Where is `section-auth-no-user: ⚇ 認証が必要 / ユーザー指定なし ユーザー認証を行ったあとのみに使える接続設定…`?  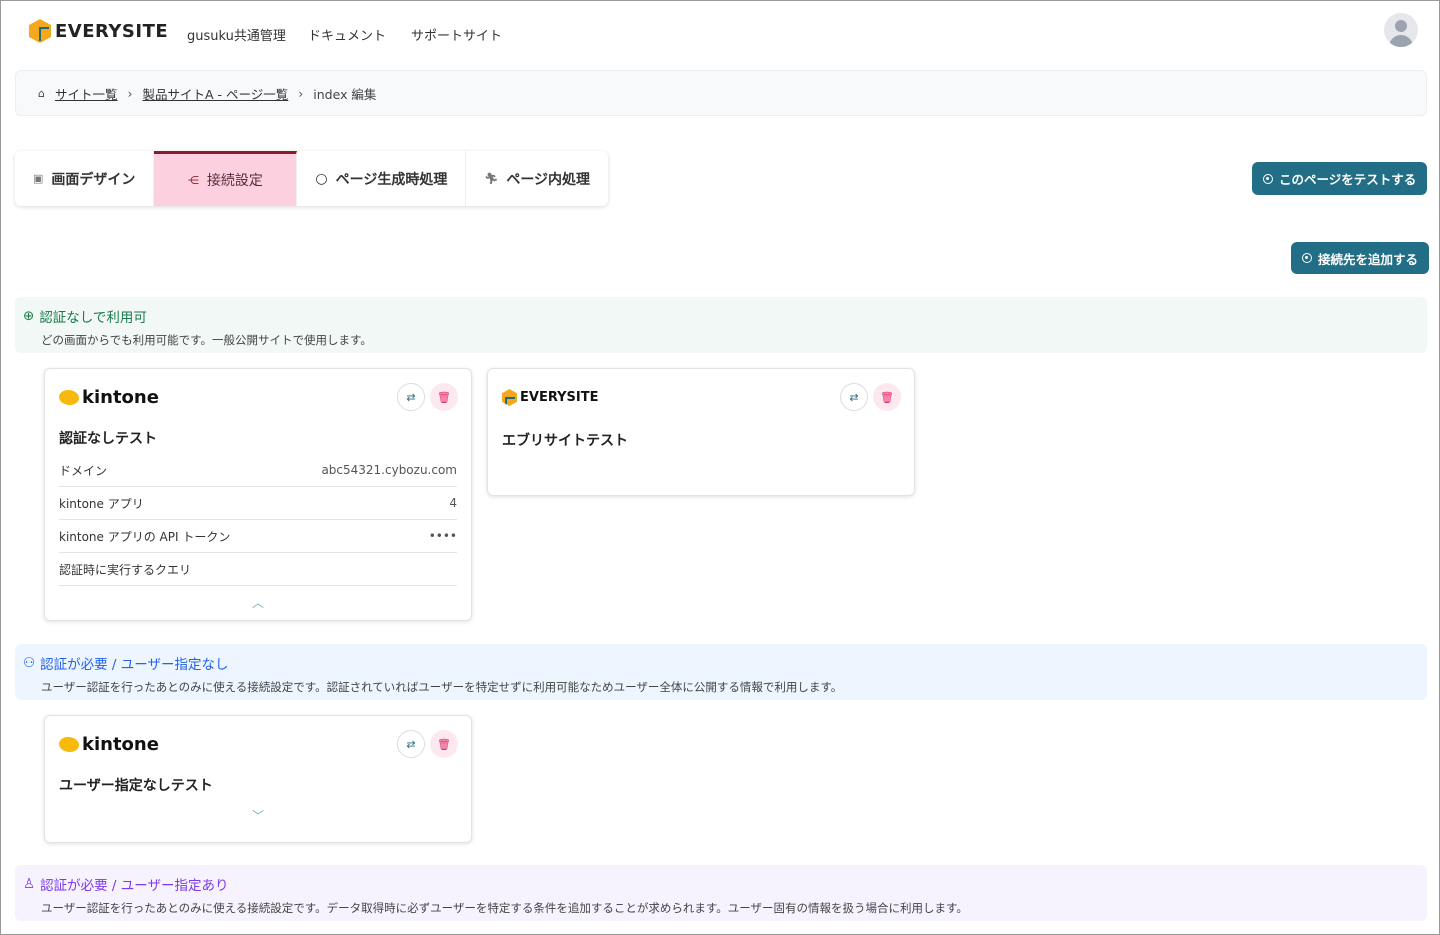 section-auth-no-user: ⚇ 認証が必要 / ユーザー指定なし ユーザー認証を行ったあとのみに使える接続設定… is located at coordinates (721, 672).